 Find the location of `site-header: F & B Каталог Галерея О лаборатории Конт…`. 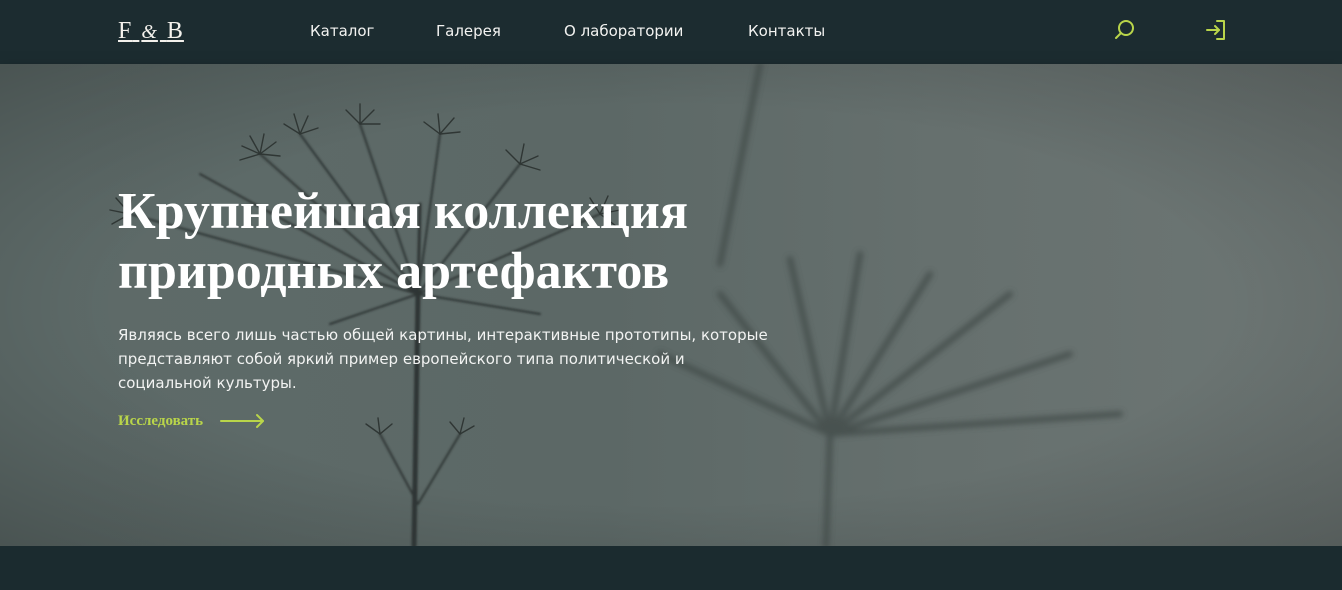

site-header: F & B Каталог Галерея О лаборатории Конт… is located at coordinates (671, 32).